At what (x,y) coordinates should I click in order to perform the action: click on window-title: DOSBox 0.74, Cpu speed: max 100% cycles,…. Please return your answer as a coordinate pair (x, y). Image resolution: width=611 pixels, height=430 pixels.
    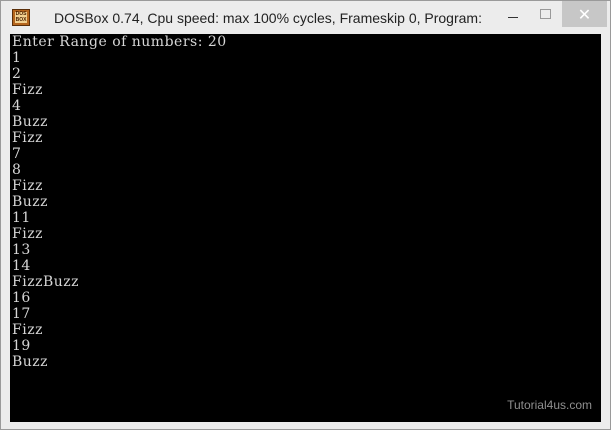
    Looking at the image, I should click on (268, 18).